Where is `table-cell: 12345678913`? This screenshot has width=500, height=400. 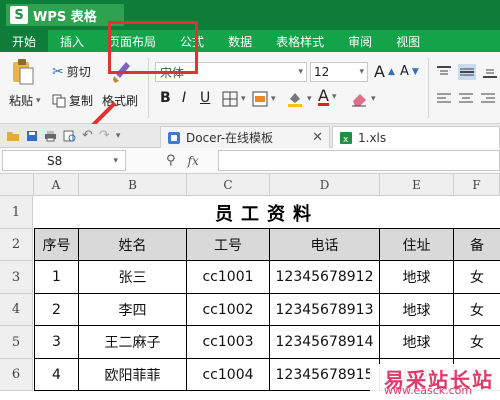
table-cell: 12345678913 is located at coordinates (325, 310).